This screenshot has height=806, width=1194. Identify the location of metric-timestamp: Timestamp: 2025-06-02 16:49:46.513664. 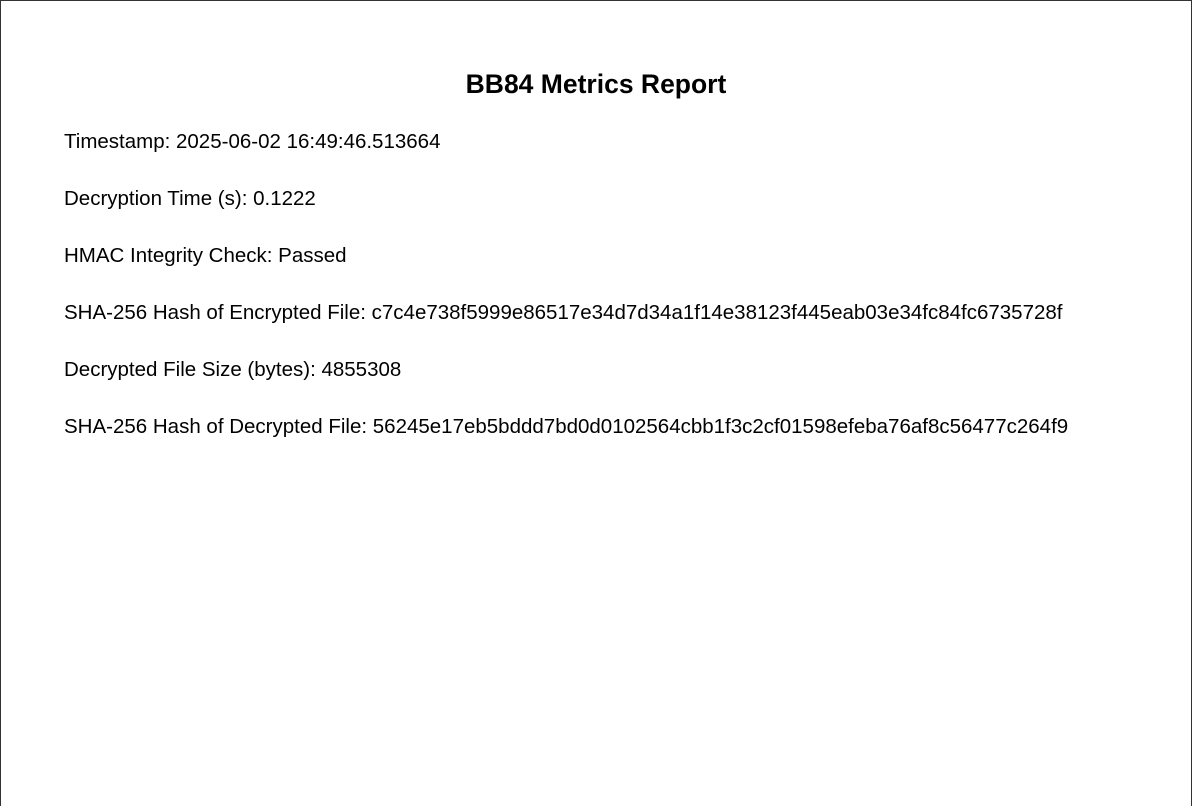
(252, 141).